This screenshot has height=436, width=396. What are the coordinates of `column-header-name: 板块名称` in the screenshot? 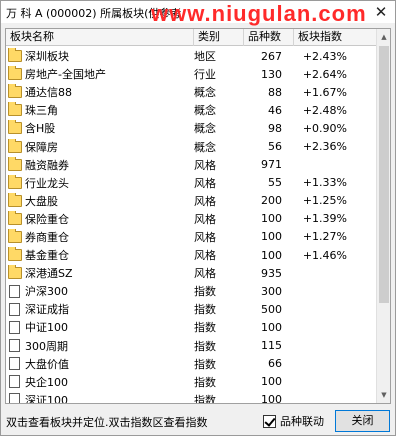 It's located at (100, 37).